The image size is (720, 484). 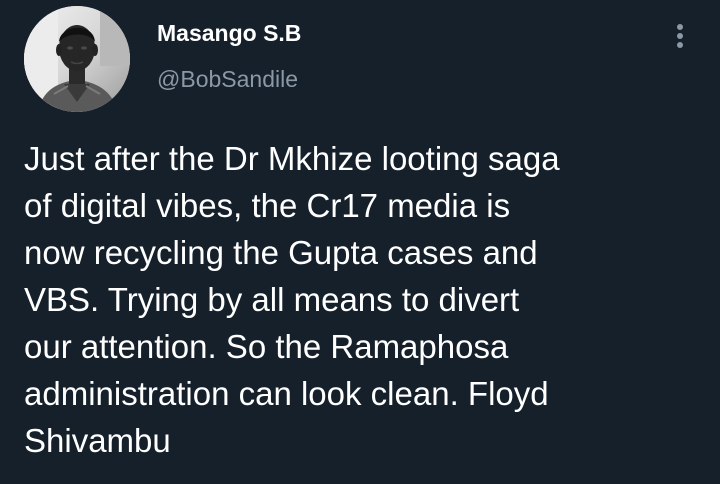 I want to click on more-options-button, so click(x=680, y=36).